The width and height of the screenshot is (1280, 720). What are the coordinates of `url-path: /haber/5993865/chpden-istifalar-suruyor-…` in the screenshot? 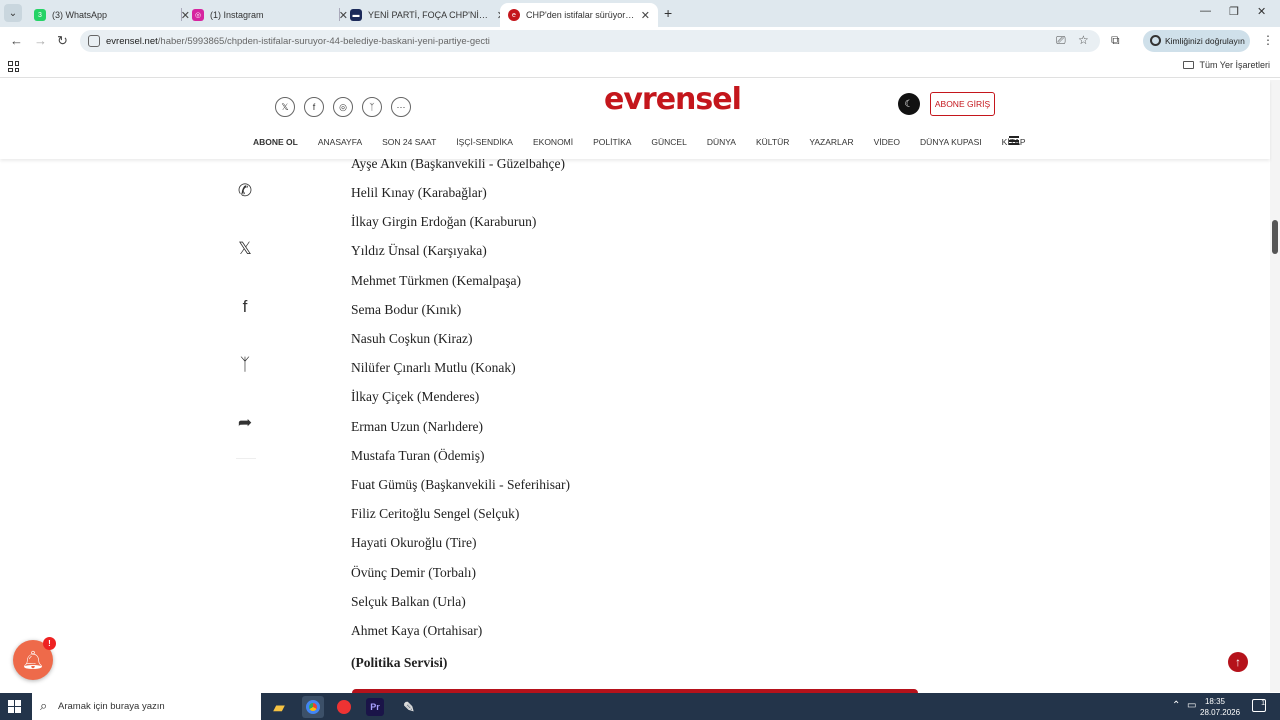 It's located at (323, 41).